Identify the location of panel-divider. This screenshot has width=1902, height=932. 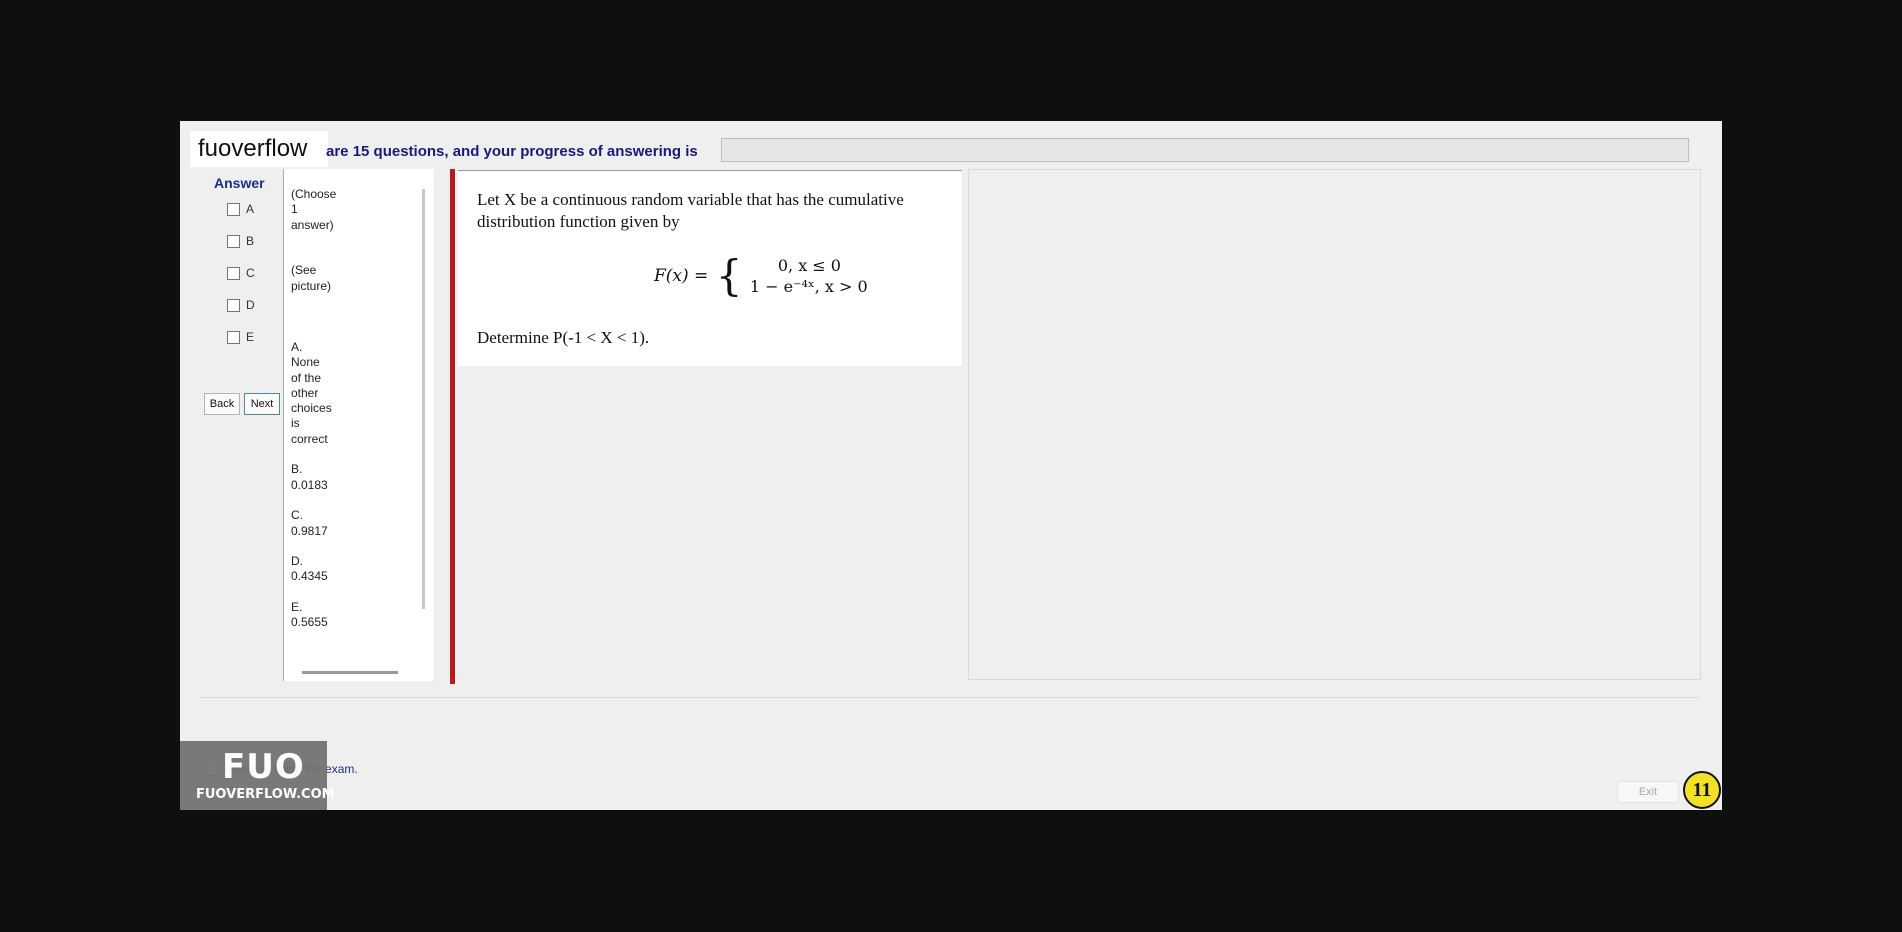
(452, 426).